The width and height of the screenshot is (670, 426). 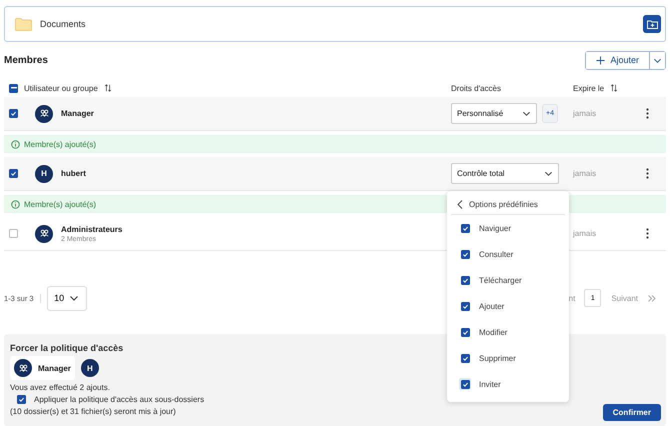 What do you see at coordinates (91, 229) in the screenshot?
I see `member-name: Administrateurs` at bounding box center [91, 229].